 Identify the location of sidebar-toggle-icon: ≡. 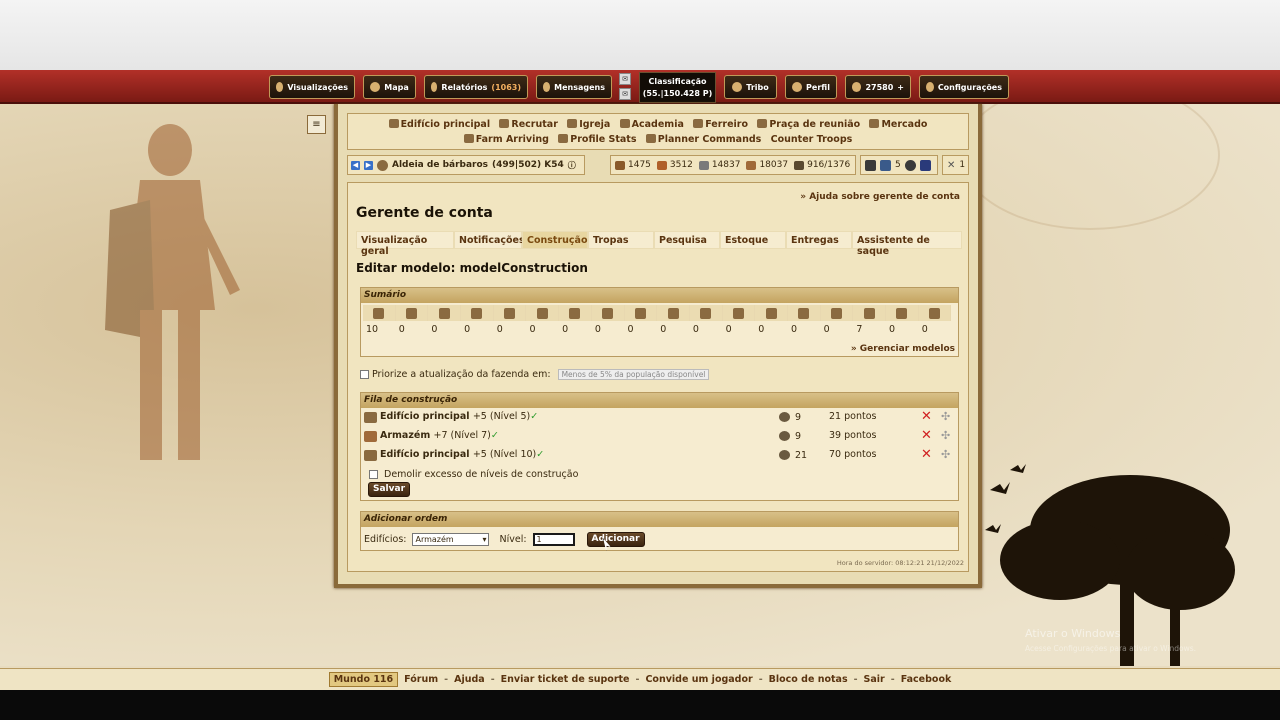
(316, 124).